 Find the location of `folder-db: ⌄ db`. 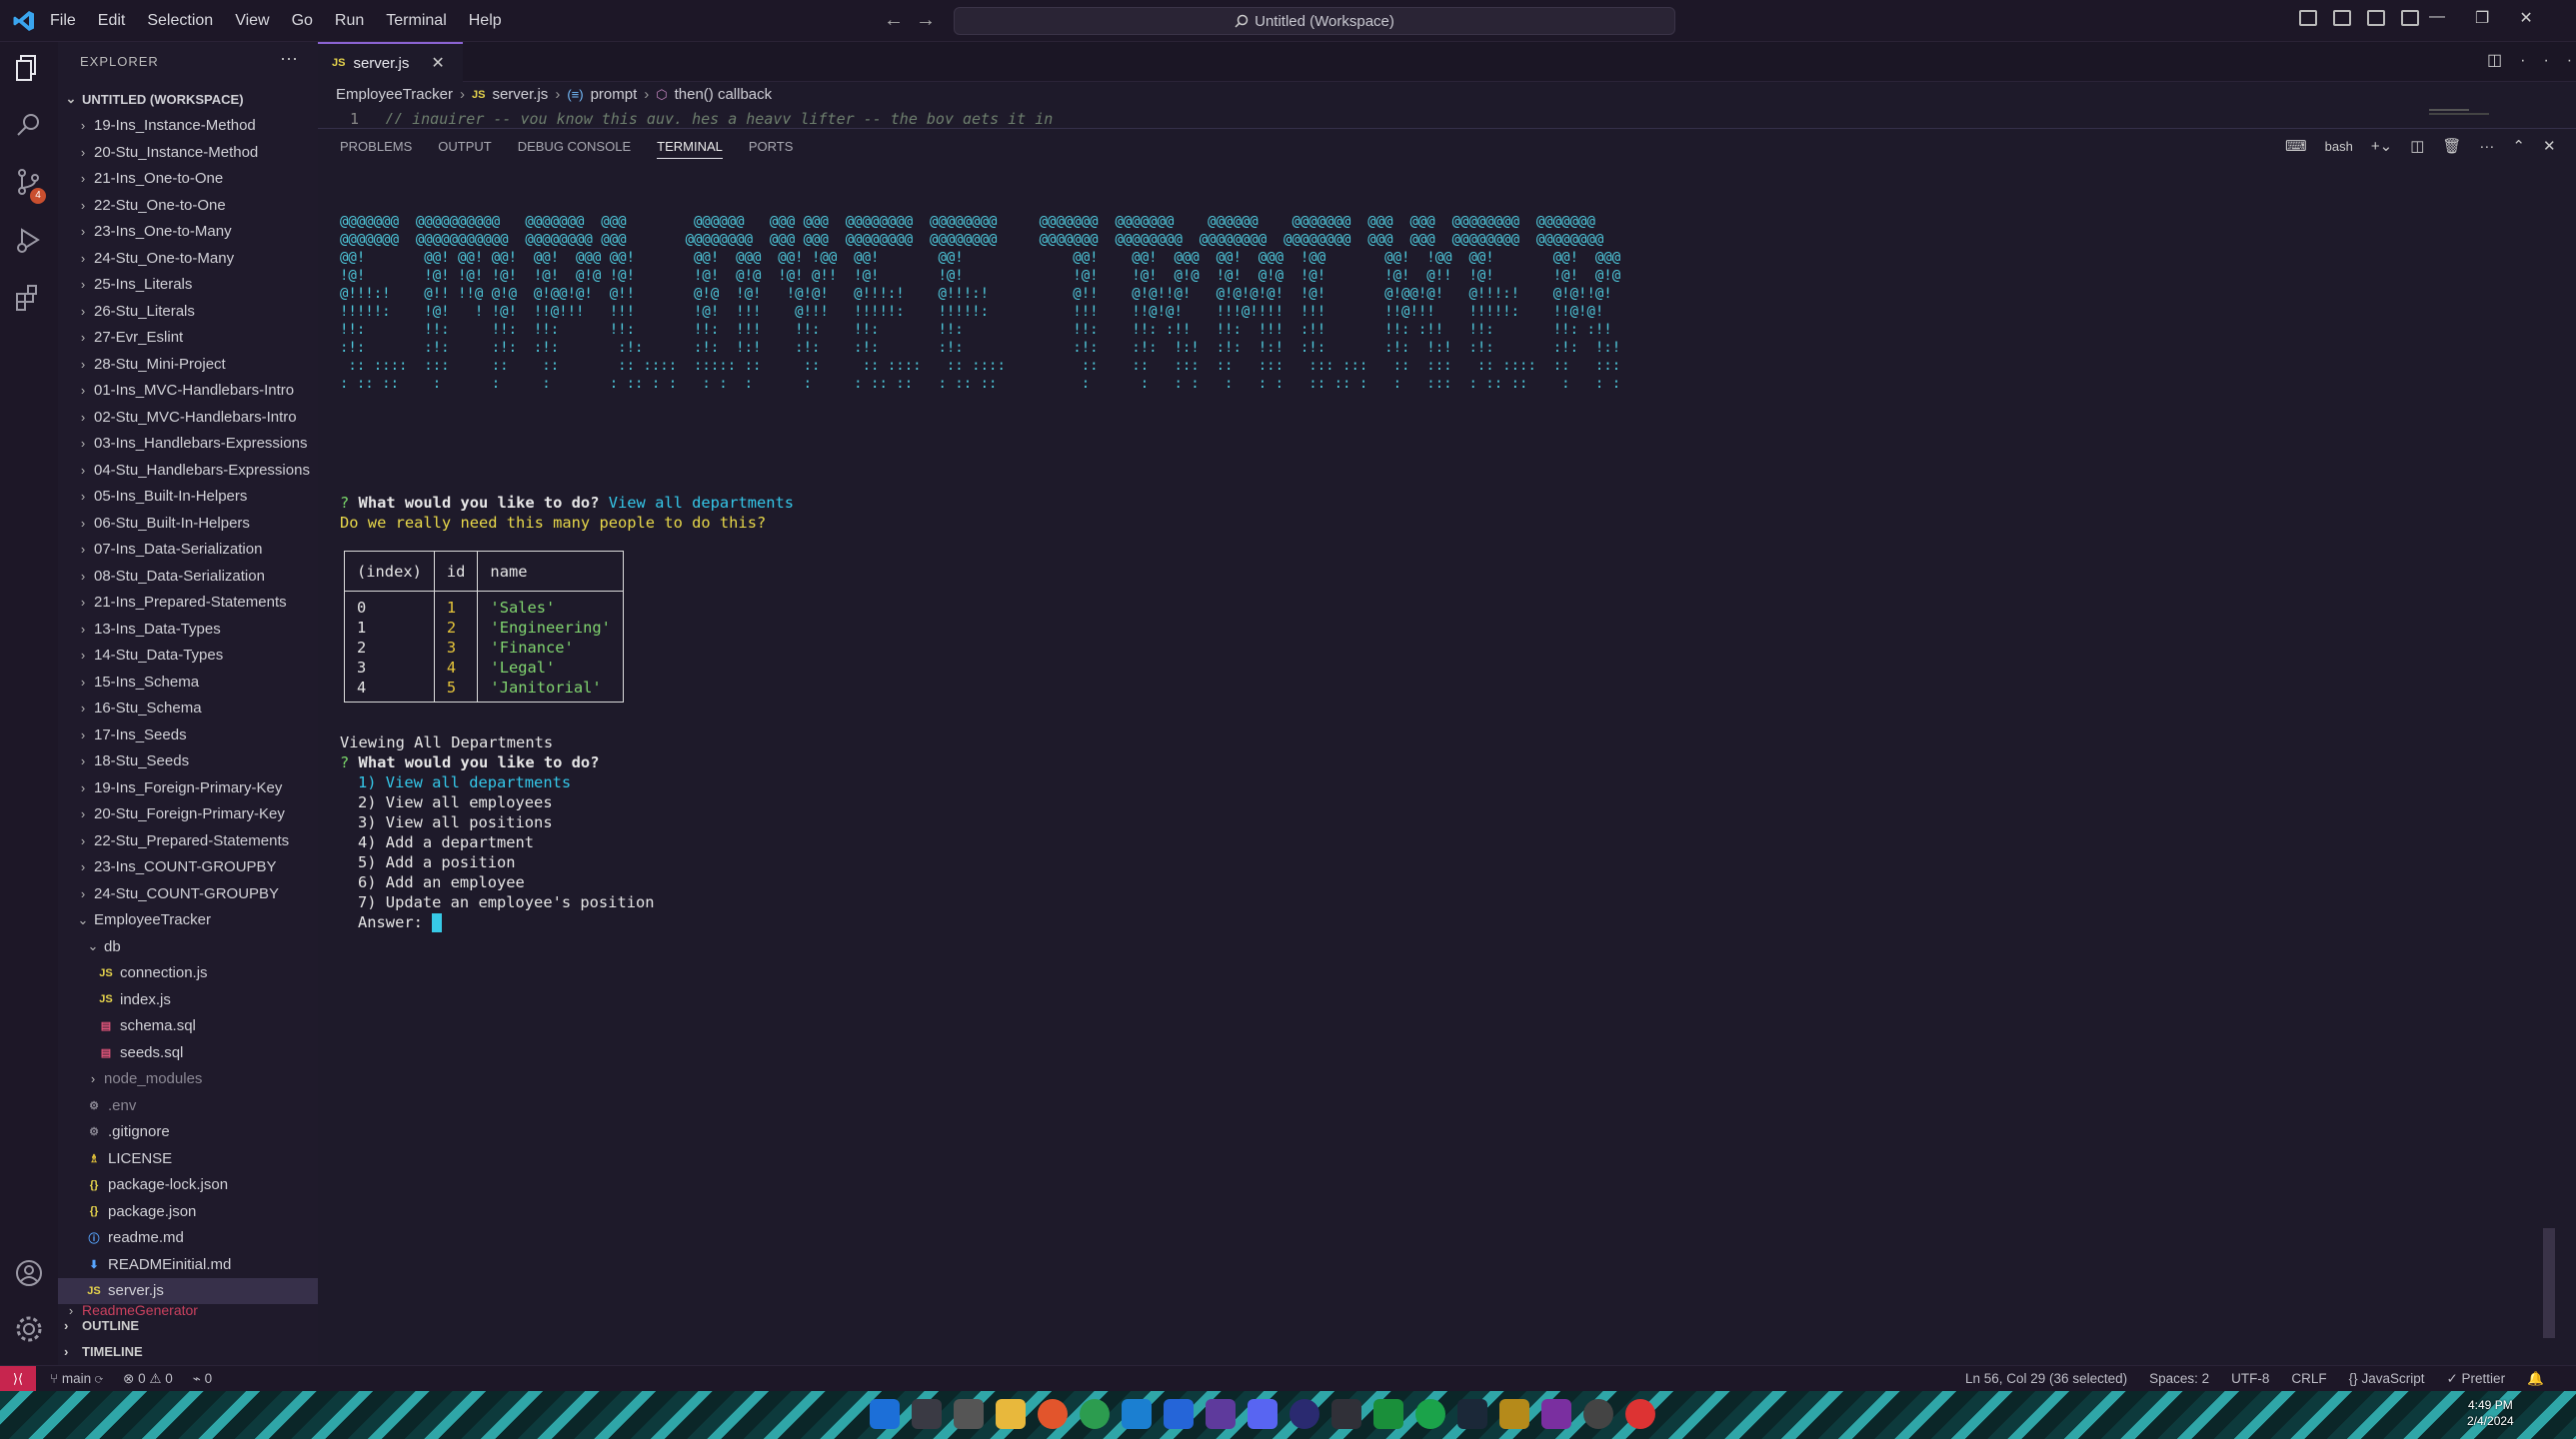

folder-db: ⌄ db is located at coordinates (188, 946).